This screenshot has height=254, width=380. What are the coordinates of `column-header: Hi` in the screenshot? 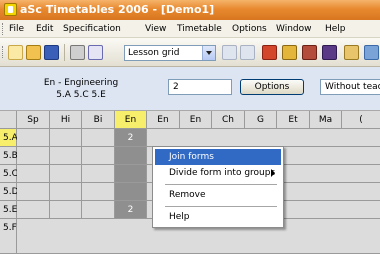 It's located at (66, 120).